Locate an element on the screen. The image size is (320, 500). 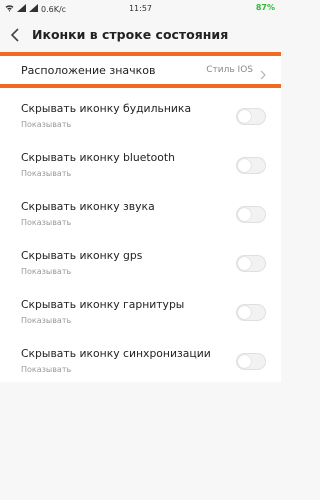
status-time: 11:57 is located at coordinates (140, 8).